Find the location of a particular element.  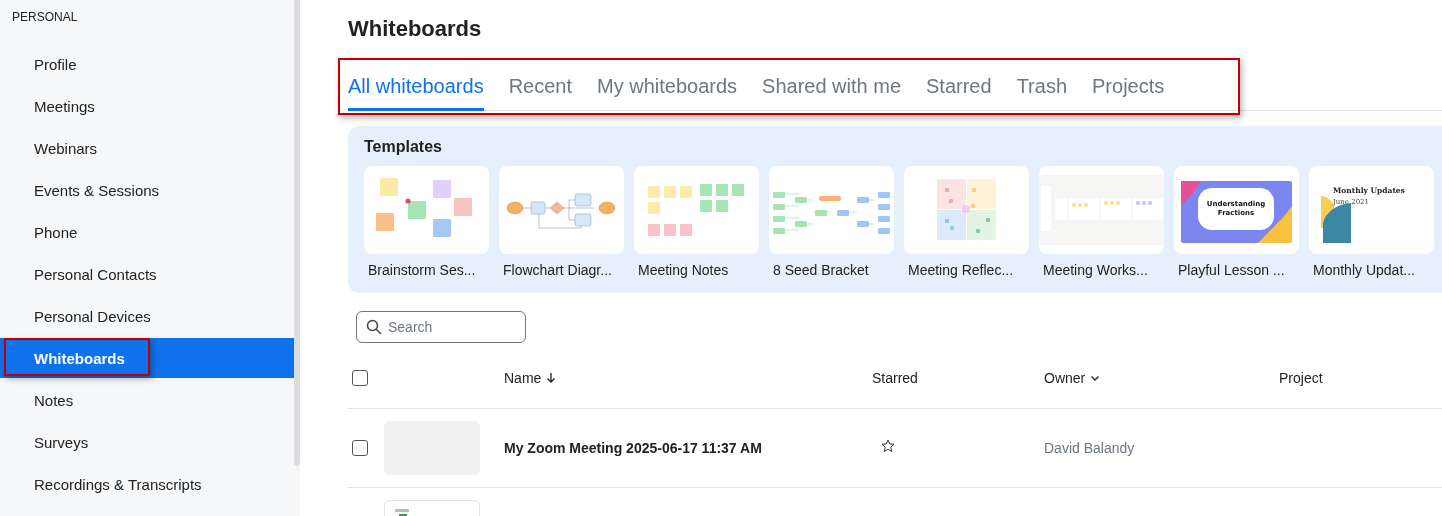

template-name: Meeting Notes is located at coordinates (683, 270).